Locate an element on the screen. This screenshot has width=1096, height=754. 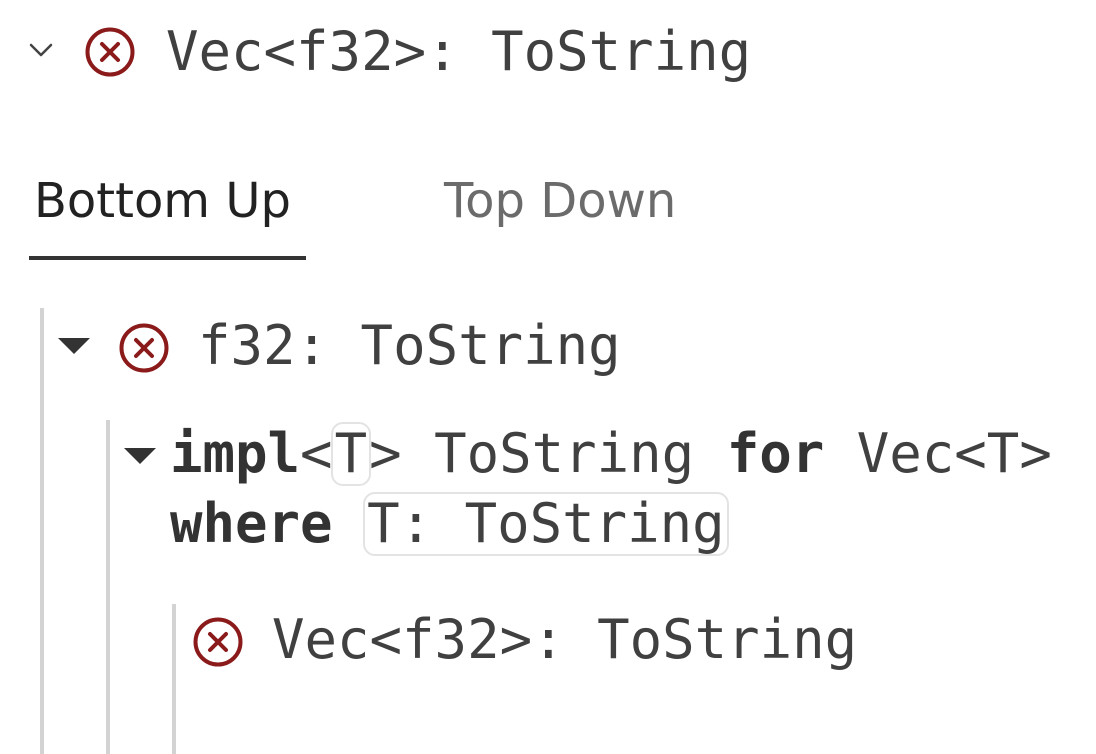
type-param-highlight: T is located at coordinates (351, 454).